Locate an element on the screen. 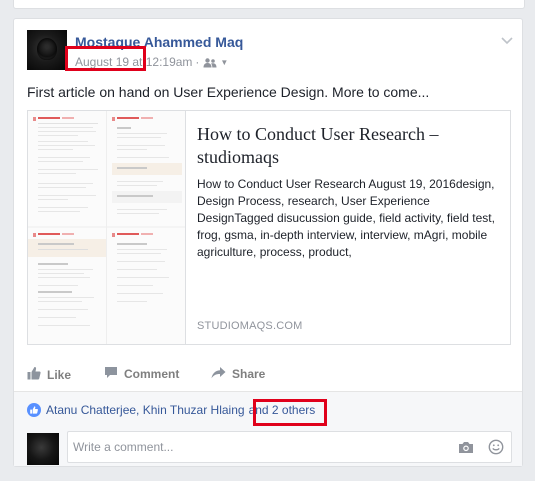 The height and width of the screenshot is (481, 535). like-reaction-icon is located at coordinates (34, 410).